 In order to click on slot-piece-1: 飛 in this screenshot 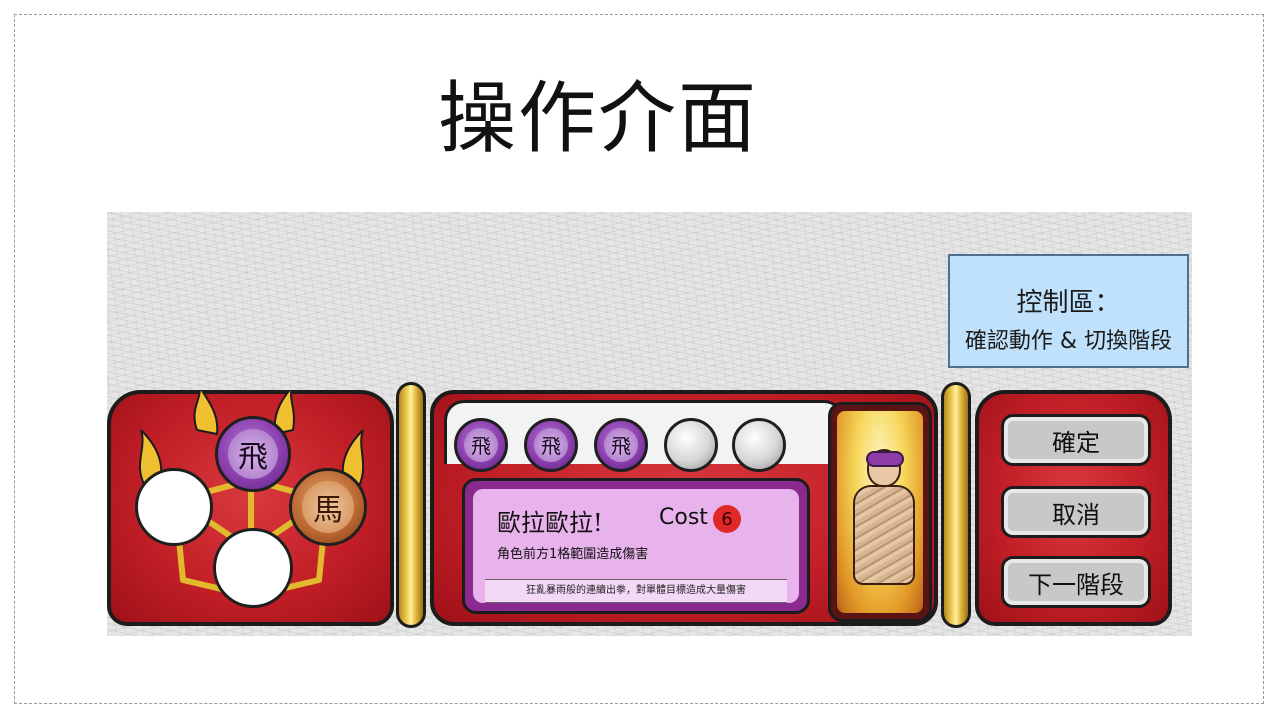, I will do `click(481, 445)`.